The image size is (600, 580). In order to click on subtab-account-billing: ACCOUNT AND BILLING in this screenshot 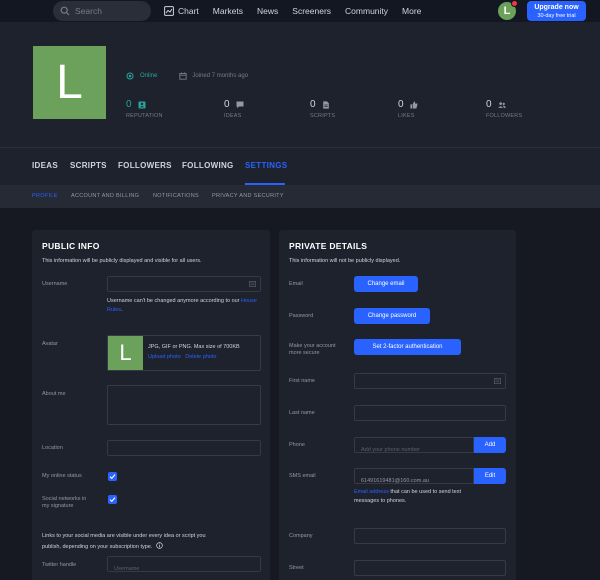, I will do `click(105, 196)`.